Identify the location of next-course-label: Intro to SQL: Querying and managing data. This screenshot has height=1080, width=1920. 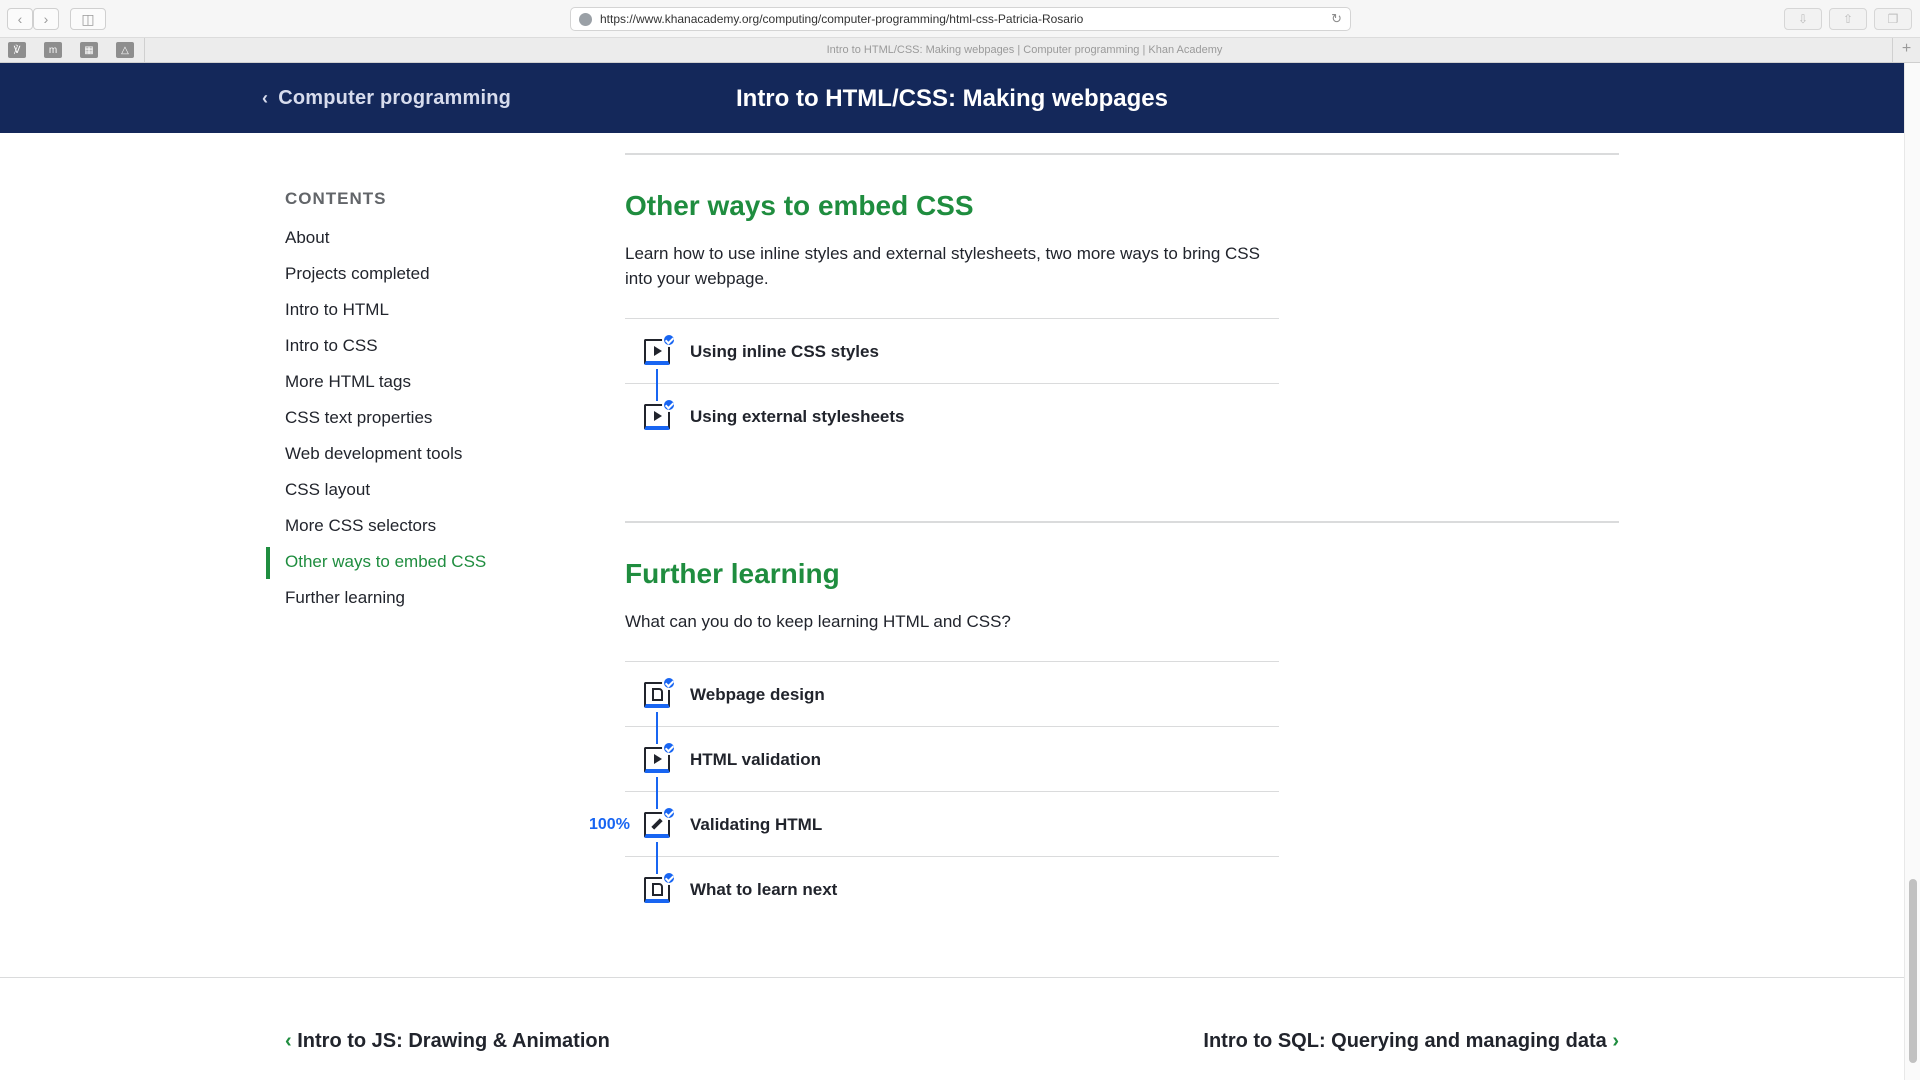
(1405, 1041).